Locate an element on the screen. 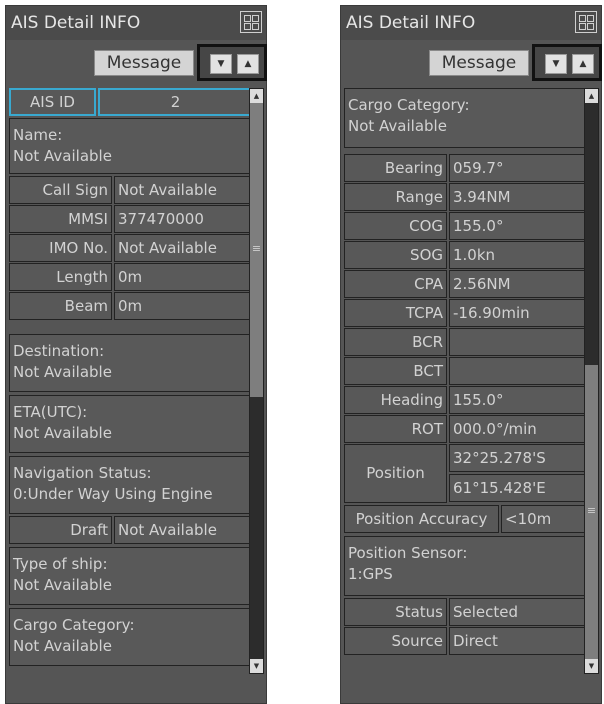 This screenshot has height=704, width=604. cargo-category-block: Cargo Category: Not Available is located at coordinates (131, 637).